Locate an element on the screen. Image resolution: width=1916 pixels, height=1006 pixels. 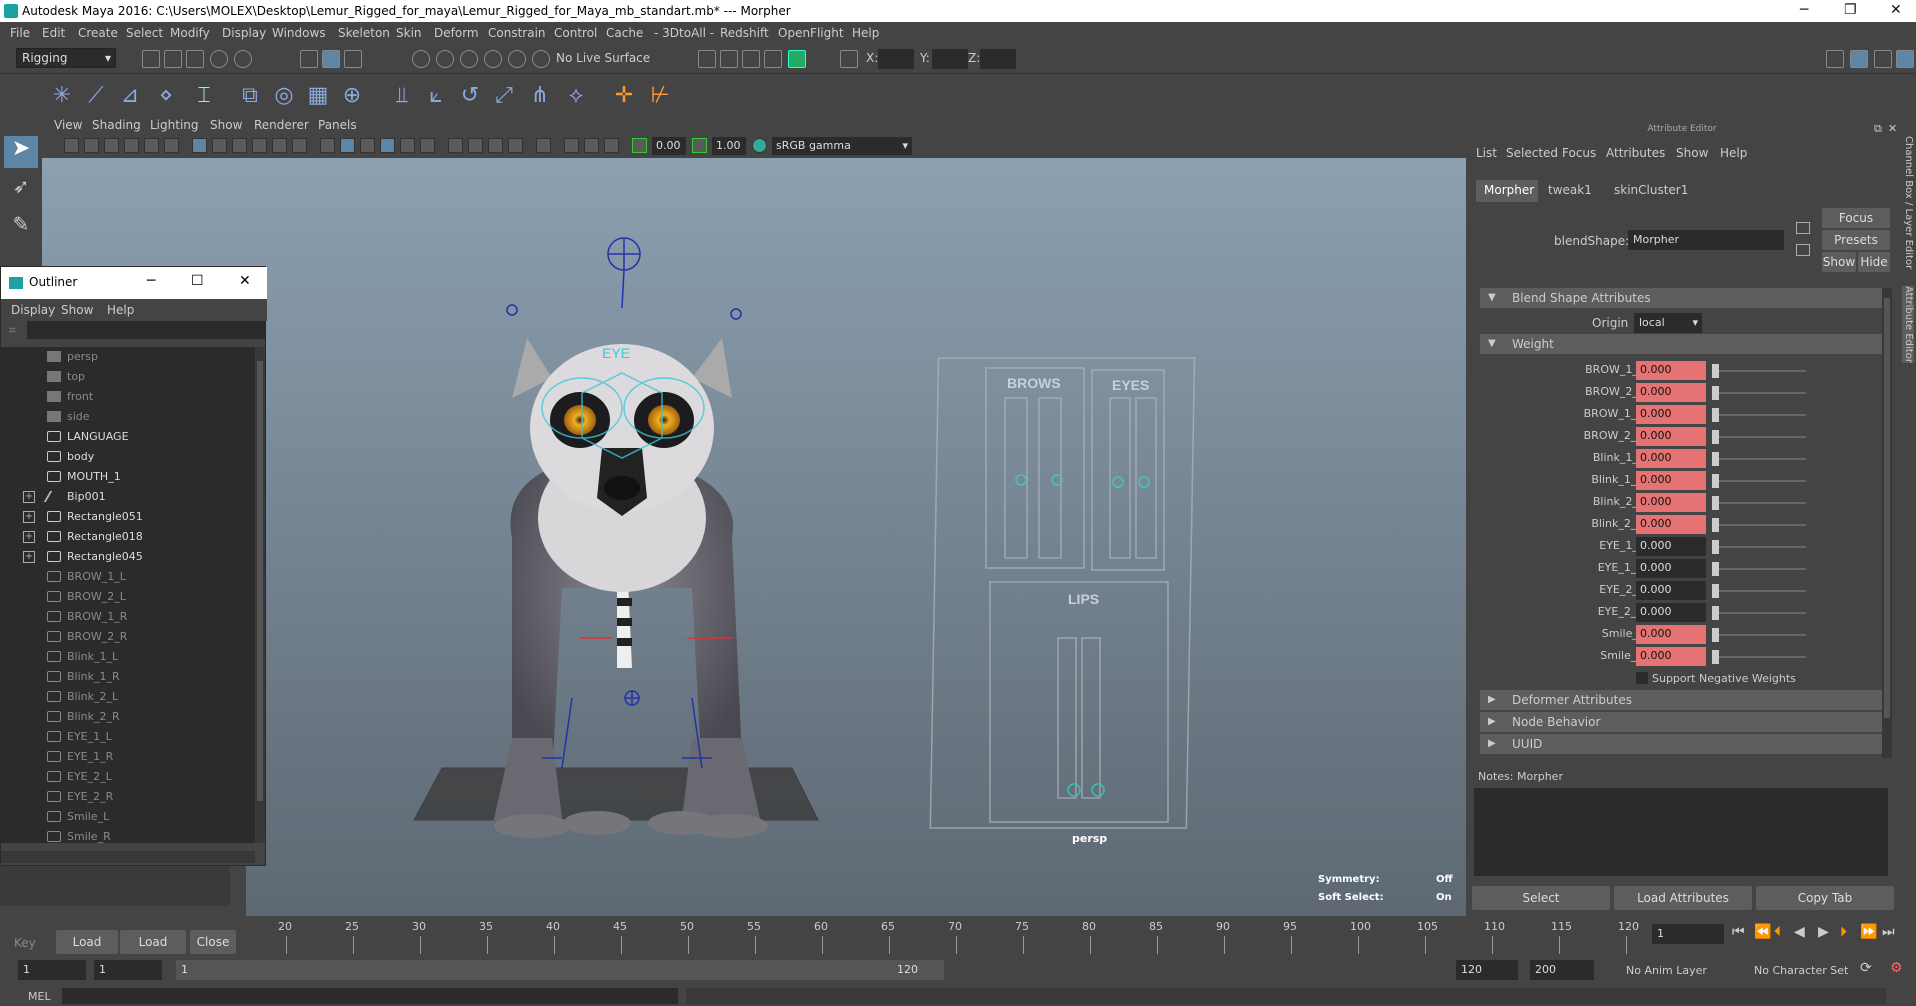
outliner-item: Blink_2_R is located at coordinates (128, 717).